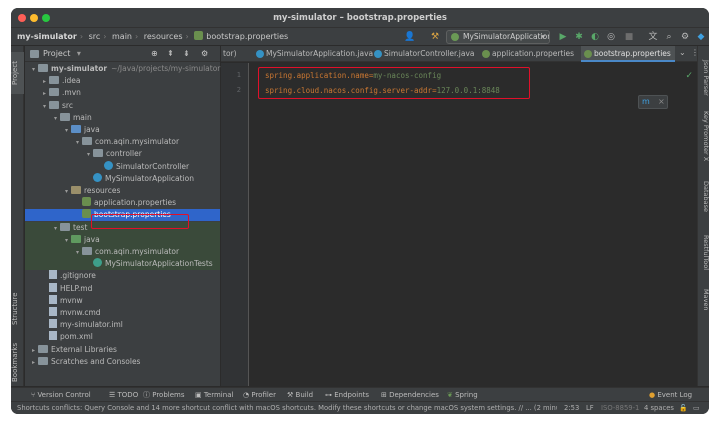  Describe the element at coordinates (170, 54) in the screenshot. I see `collapse-all-icon: ⇞` at that location.